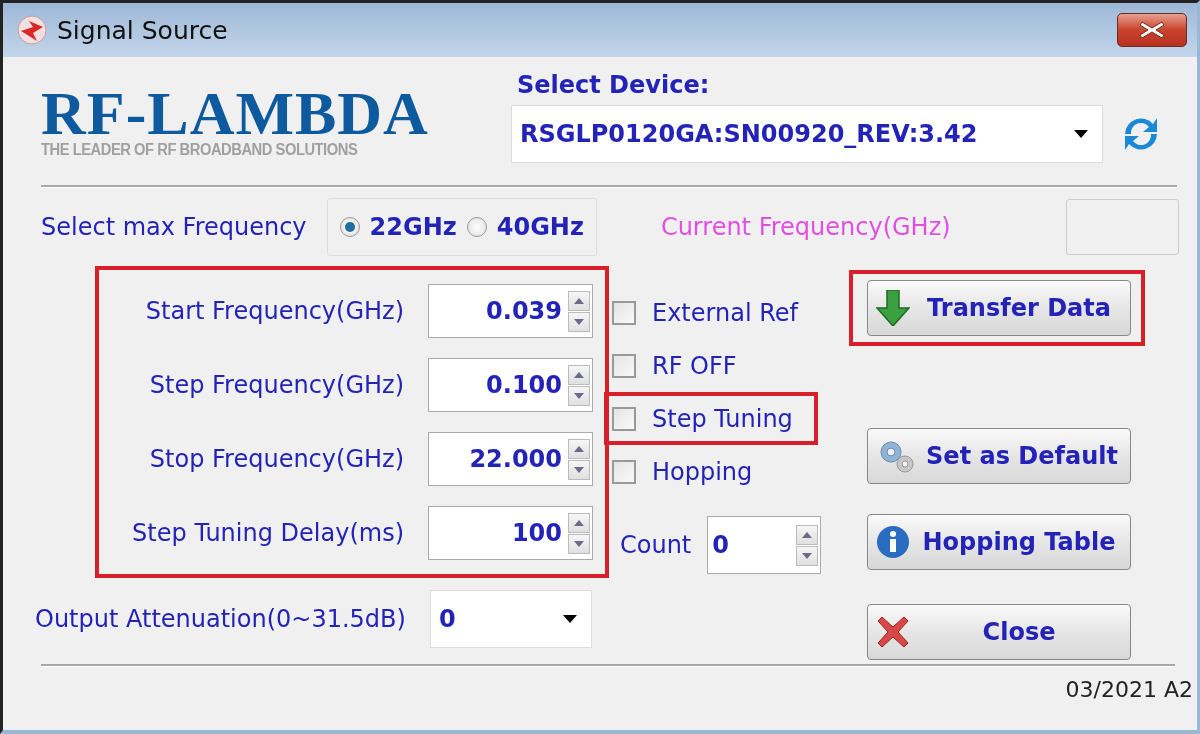  I want to click on field-label: Start Frequency(GHz), so click(274, 311).